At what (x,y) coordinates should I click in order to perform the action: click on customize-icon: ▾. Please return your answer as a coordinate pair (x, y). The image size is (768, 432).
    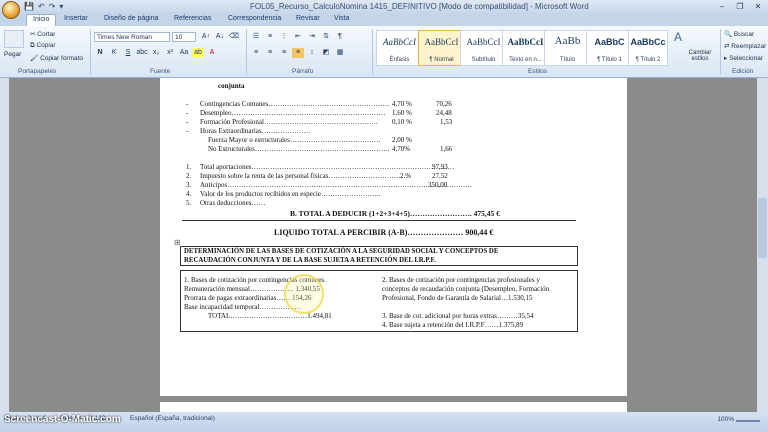
    Looking at the image, I should click on (61, 6).